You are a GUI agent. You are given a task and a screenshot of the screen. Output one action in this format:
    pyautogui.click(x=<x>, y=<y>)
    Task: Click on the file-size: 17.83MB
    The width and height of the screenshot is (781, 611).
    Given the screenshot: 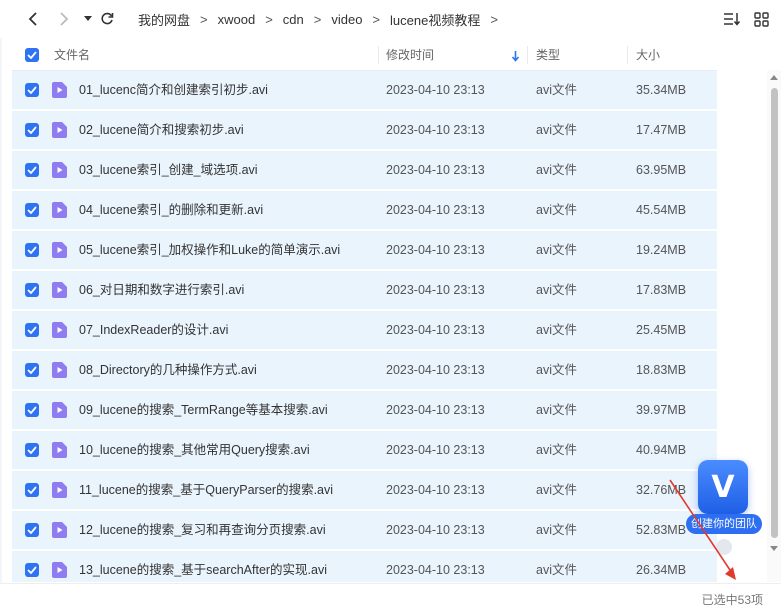 What is the action you would take?
    pyautogui.click(x=661, y=290)
    